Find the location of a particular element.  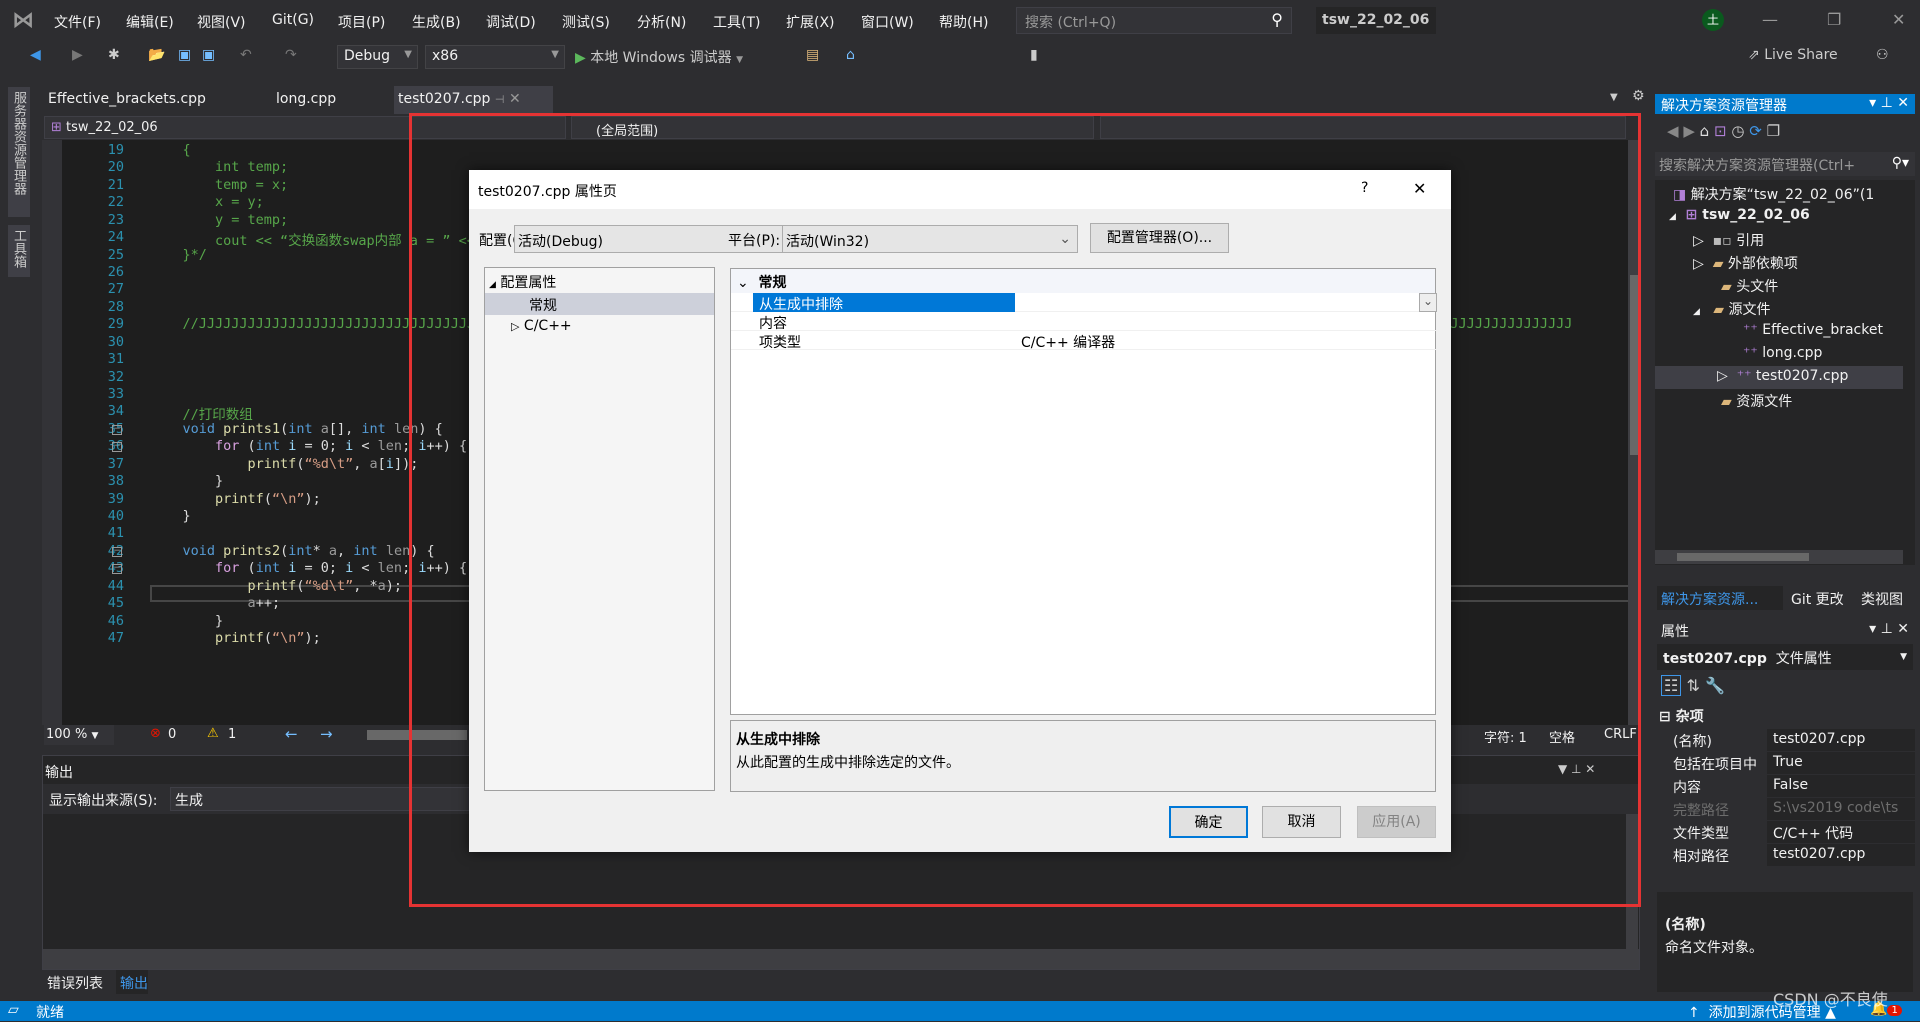

project-dropdown: ⊞ tsw_22_02_06 is located at coordinates (305, 127).